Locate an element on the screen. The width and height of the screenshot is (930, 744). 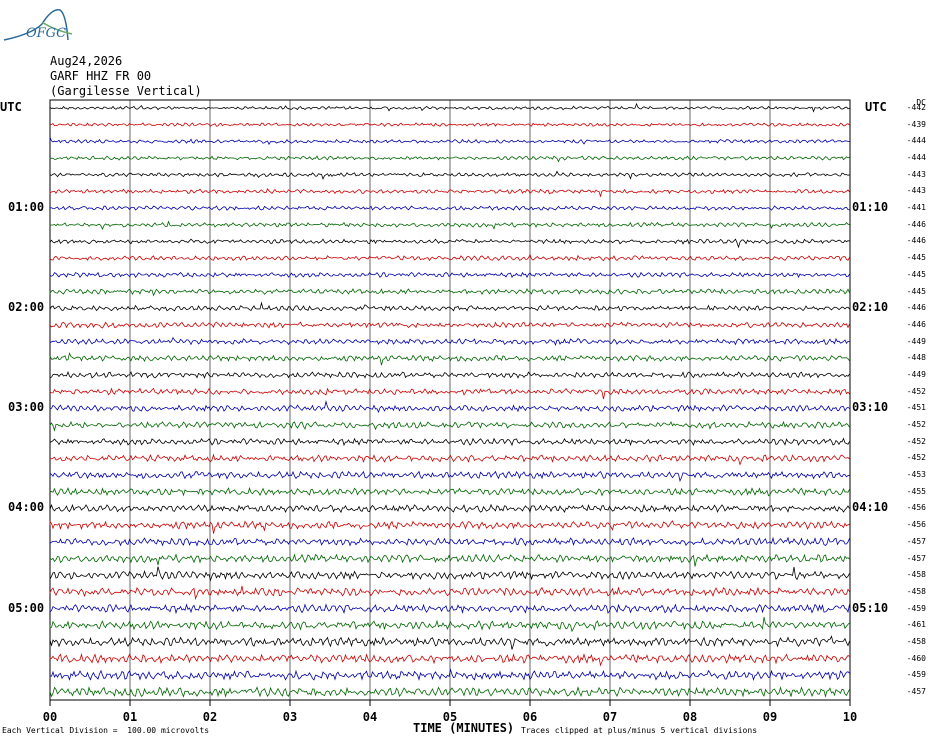
x-axis-label: TIME (MINUTES) is located at coordinates (464, 728).